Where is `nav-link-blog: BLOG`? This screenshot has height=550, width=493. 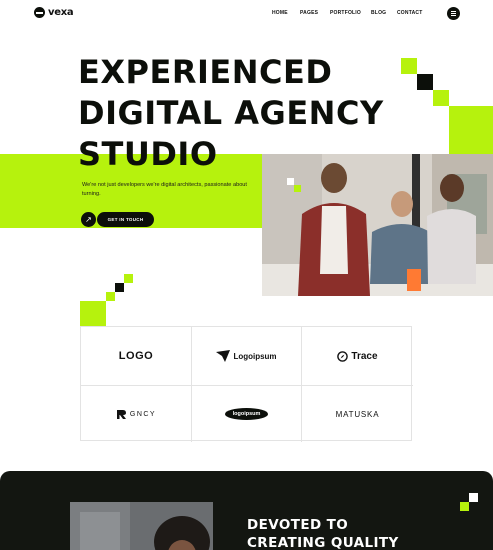
nav-link-blog: BLOG is located at coordinates (378, 13).